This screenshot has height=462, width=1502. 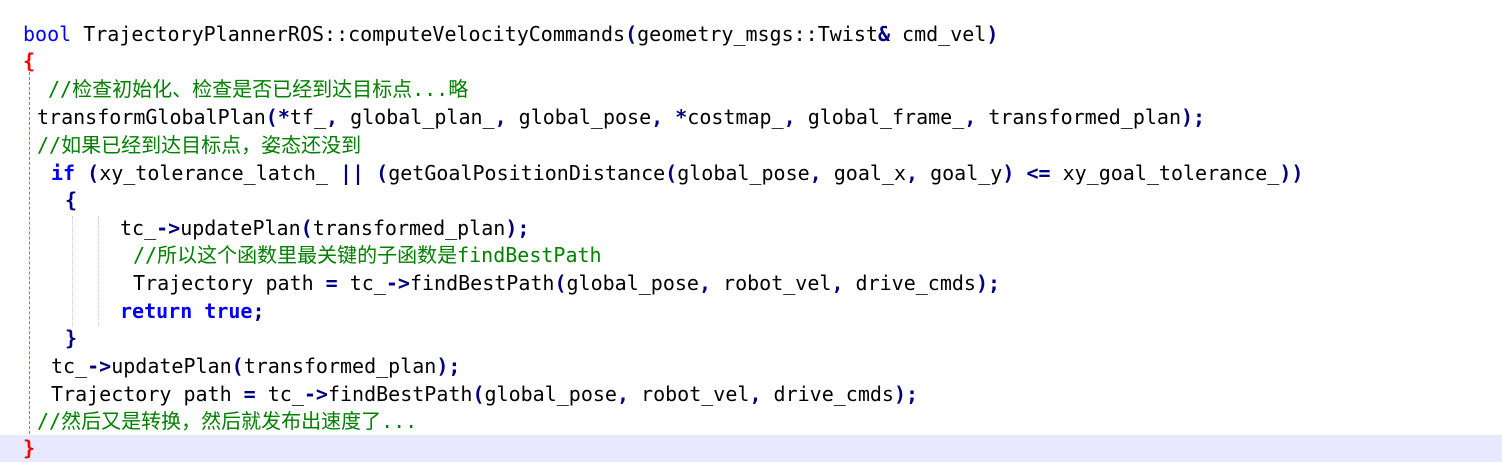 What do you see at coordinates (827, 394) in the screenshot?
I see `code-token: drive_cmds` at bounding box center [827, 394].